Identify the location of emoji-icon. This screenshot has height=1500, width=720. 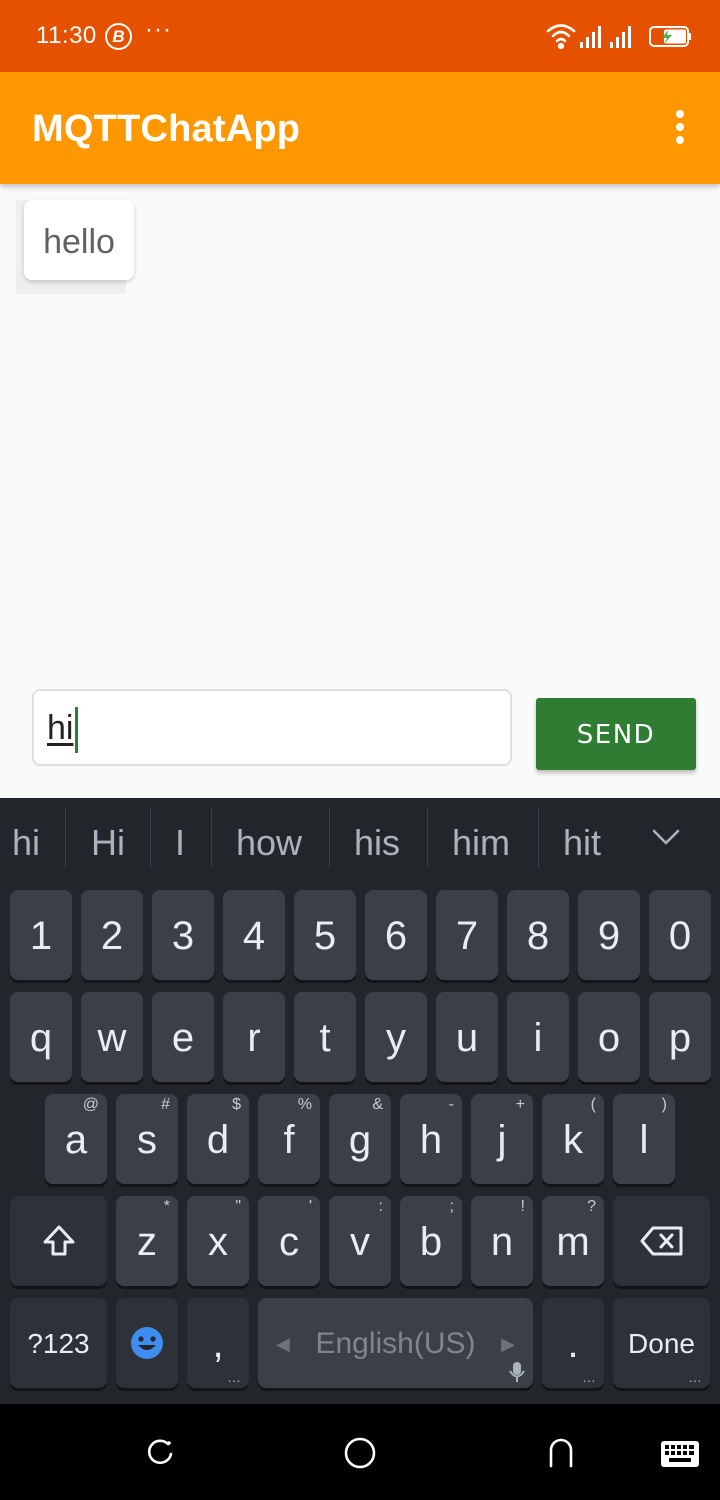
(147, 1343).